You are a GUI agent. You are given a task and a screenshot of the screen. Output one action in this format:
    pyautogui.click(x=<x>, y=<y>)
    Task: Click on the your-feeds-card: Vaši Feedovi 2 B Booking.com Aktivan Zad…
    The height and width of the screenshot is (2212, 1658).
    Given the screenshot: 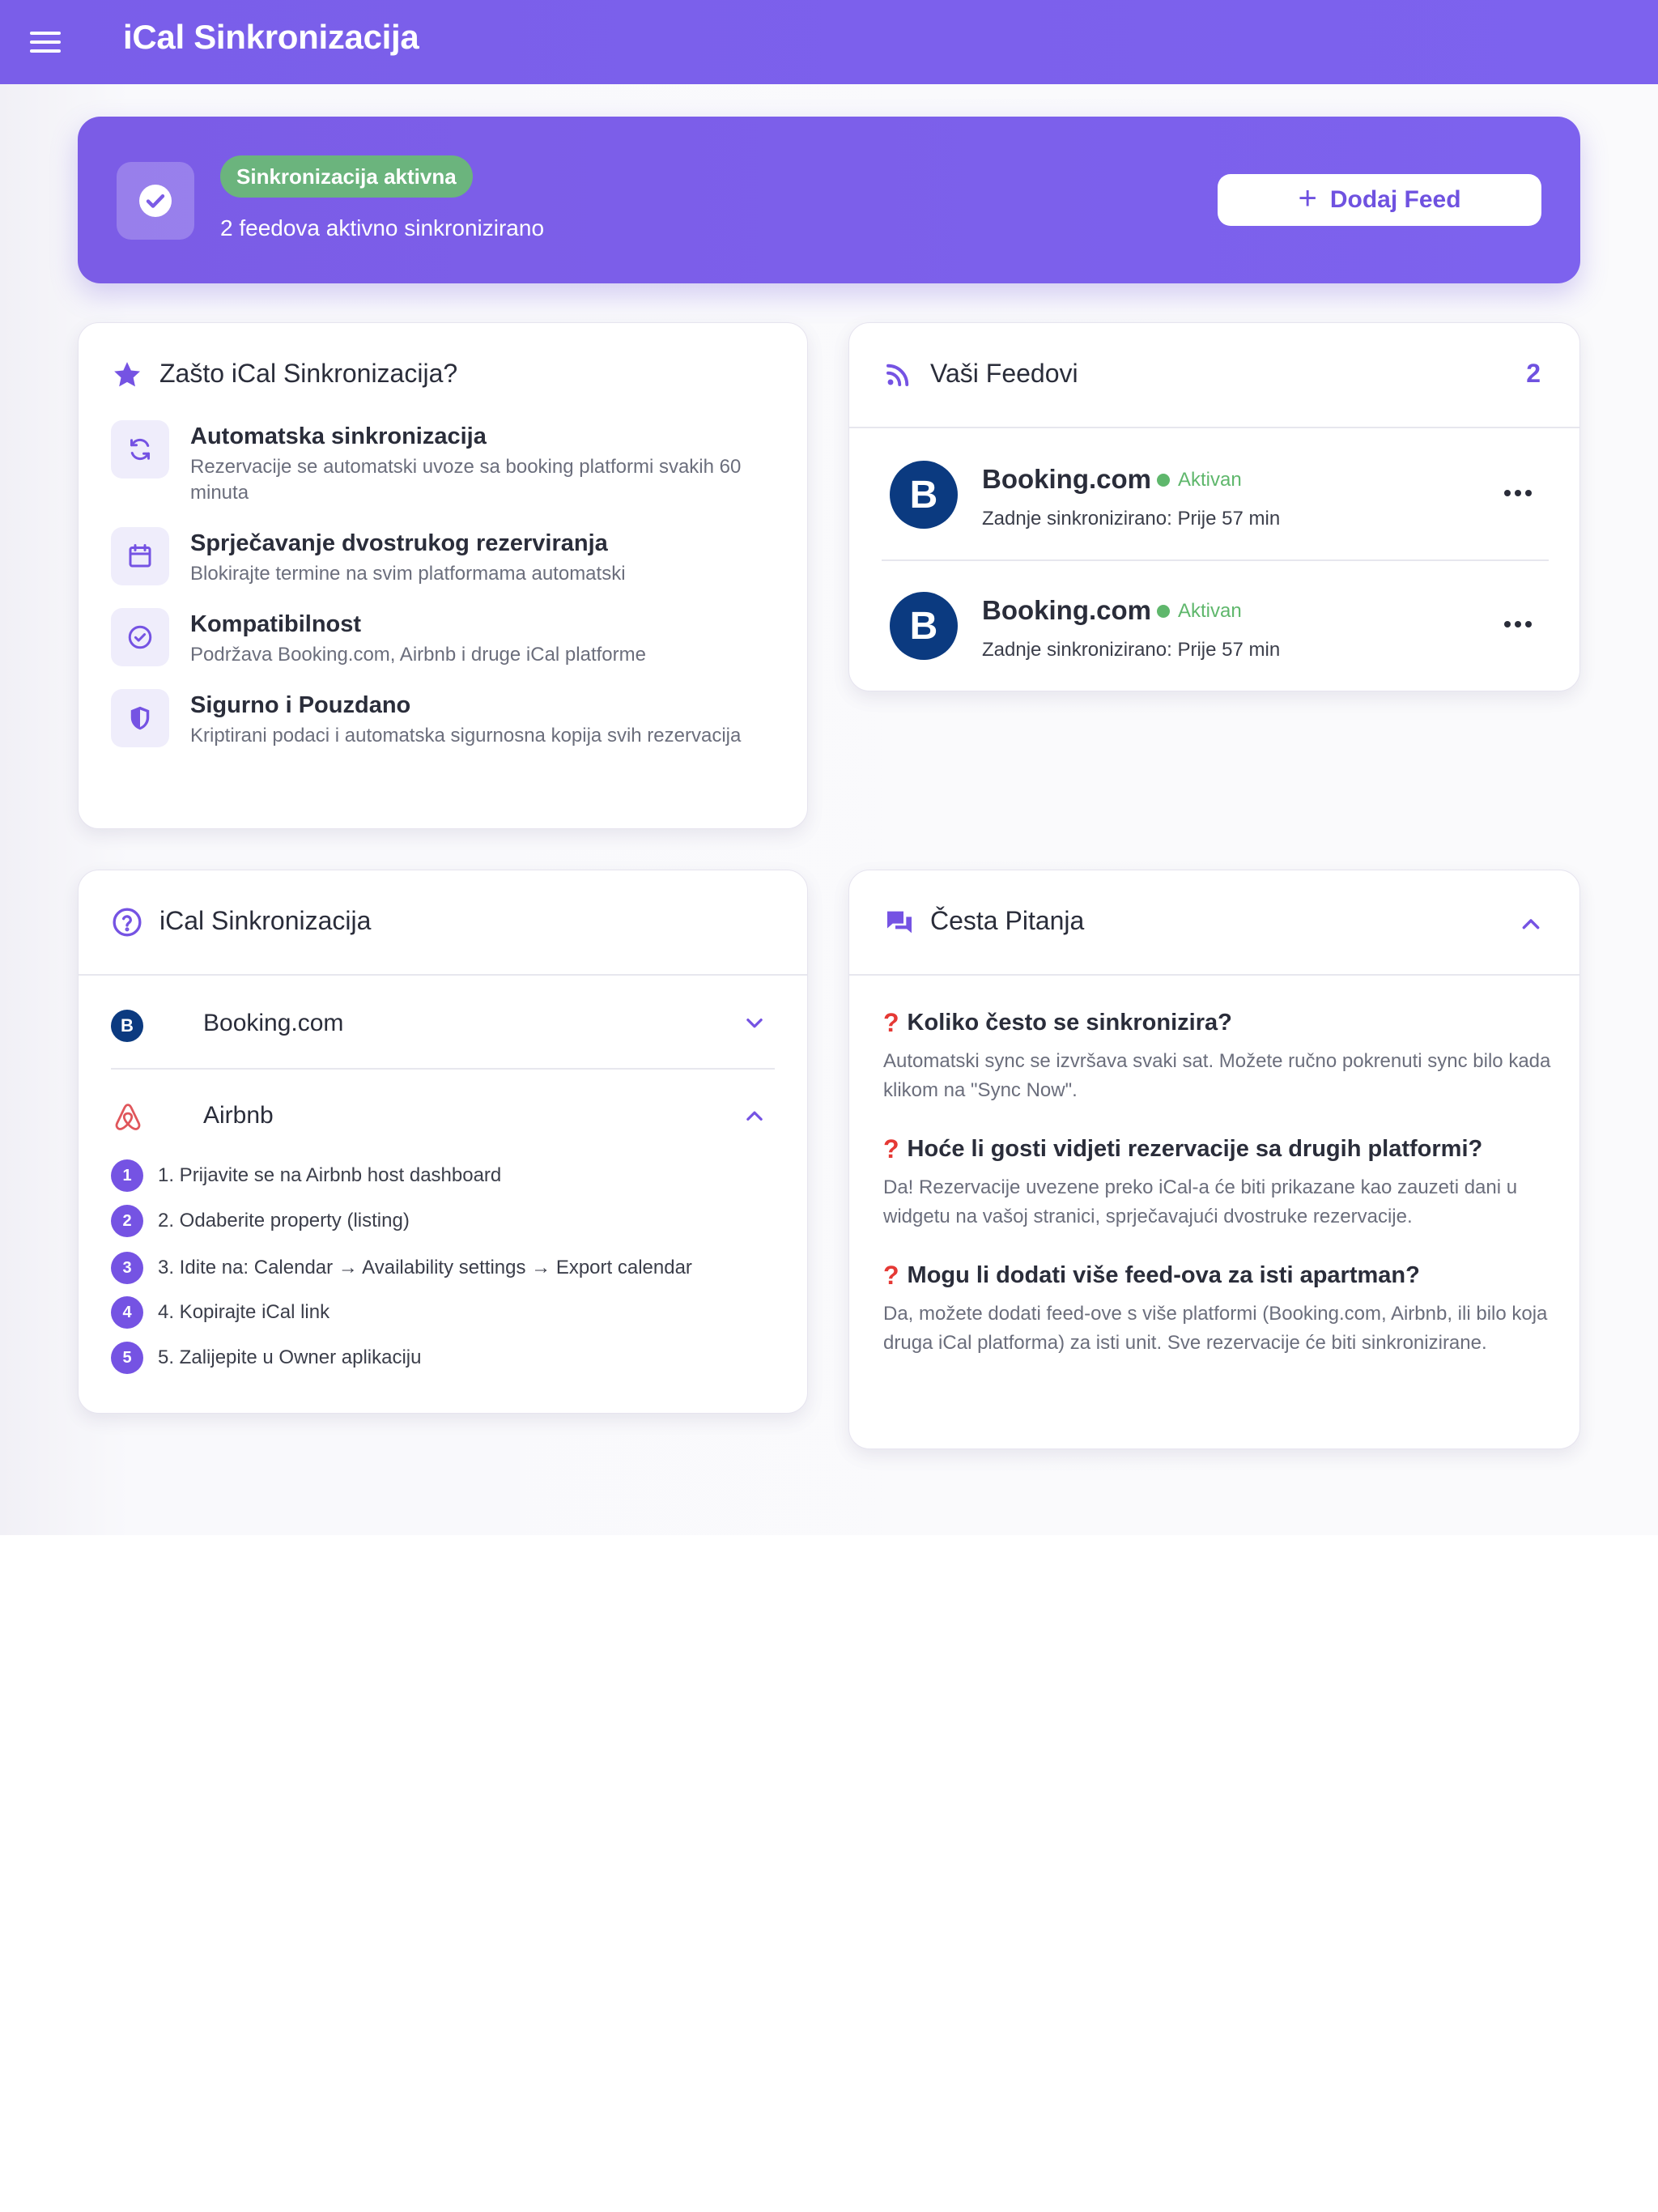 What is the action you would take?
    pyautogui.click(x=1214, y=506)
    